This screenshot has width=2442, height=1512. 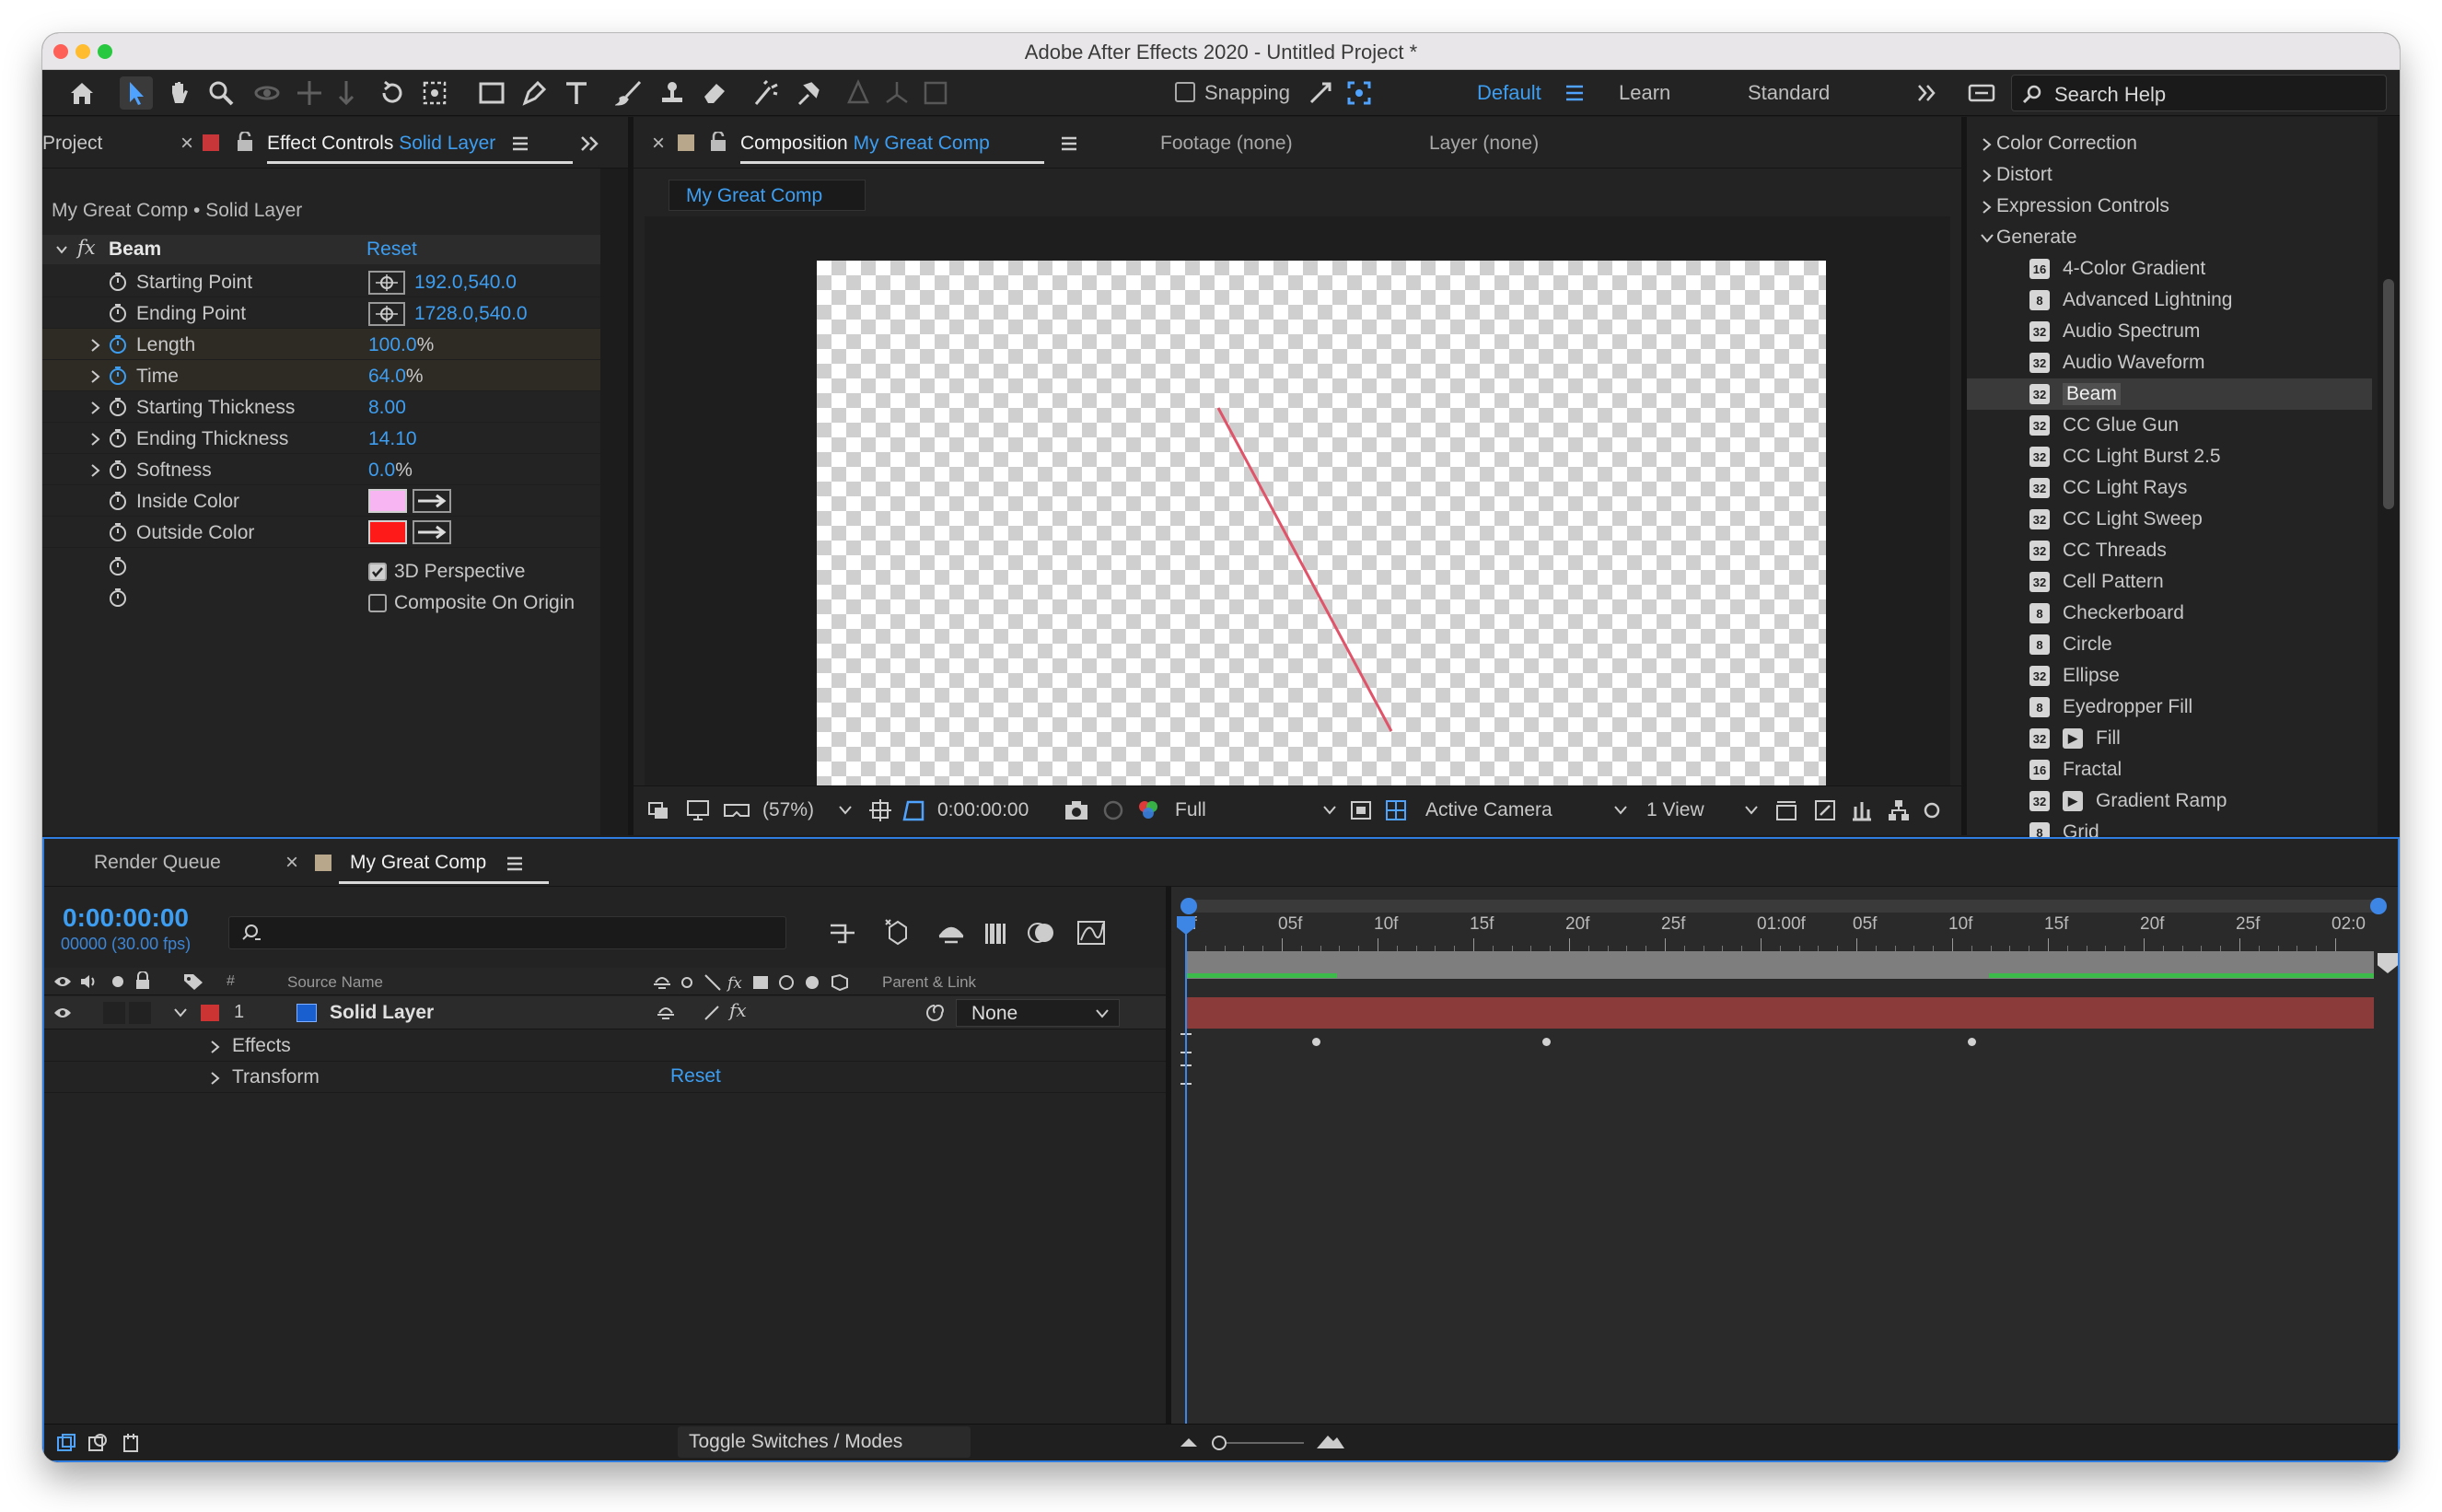 What do you see at coordinates (1361, 810) in the screenshot?
I see `region-of-interest-icon` at bounding box center [1361, 810].